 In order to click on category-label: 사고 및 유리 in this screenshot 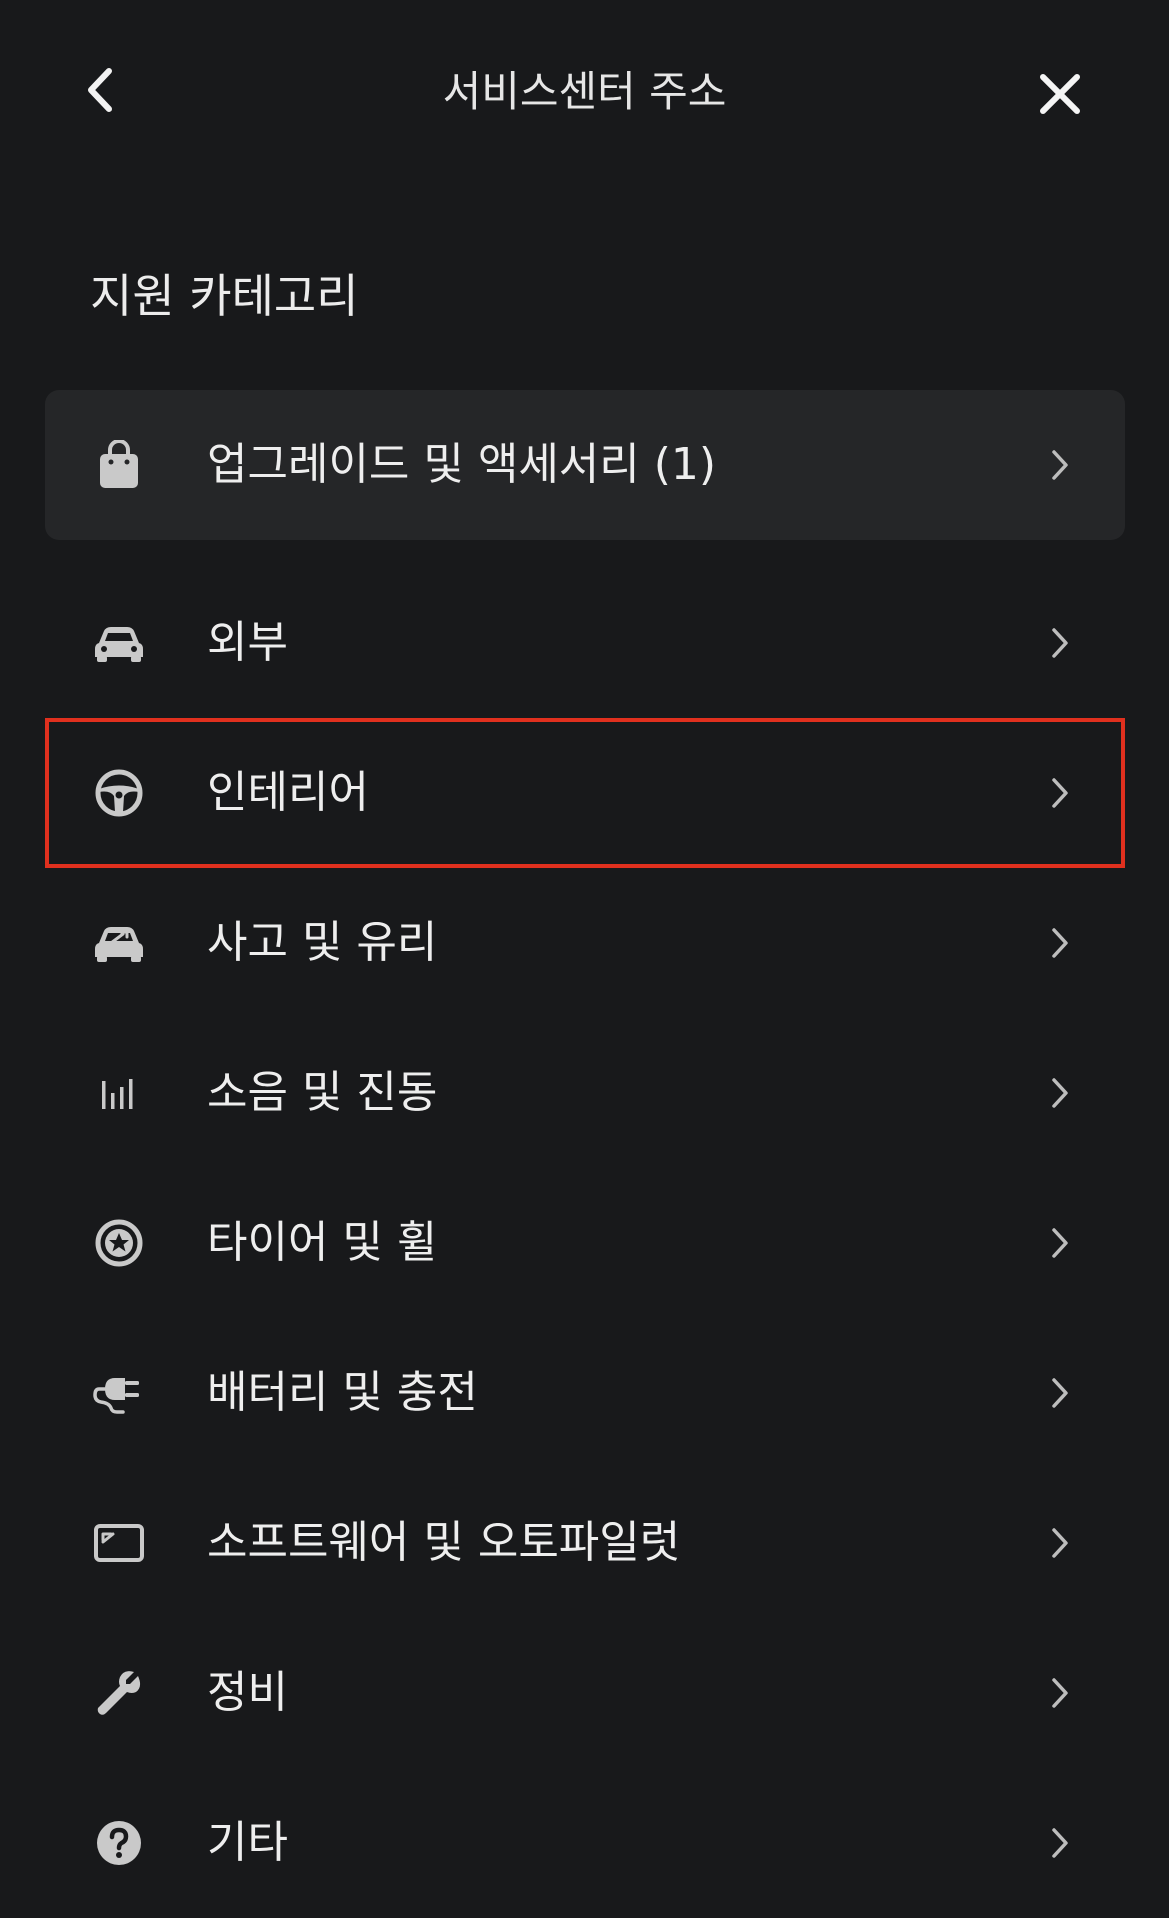, I will do `click(322, 942)`.